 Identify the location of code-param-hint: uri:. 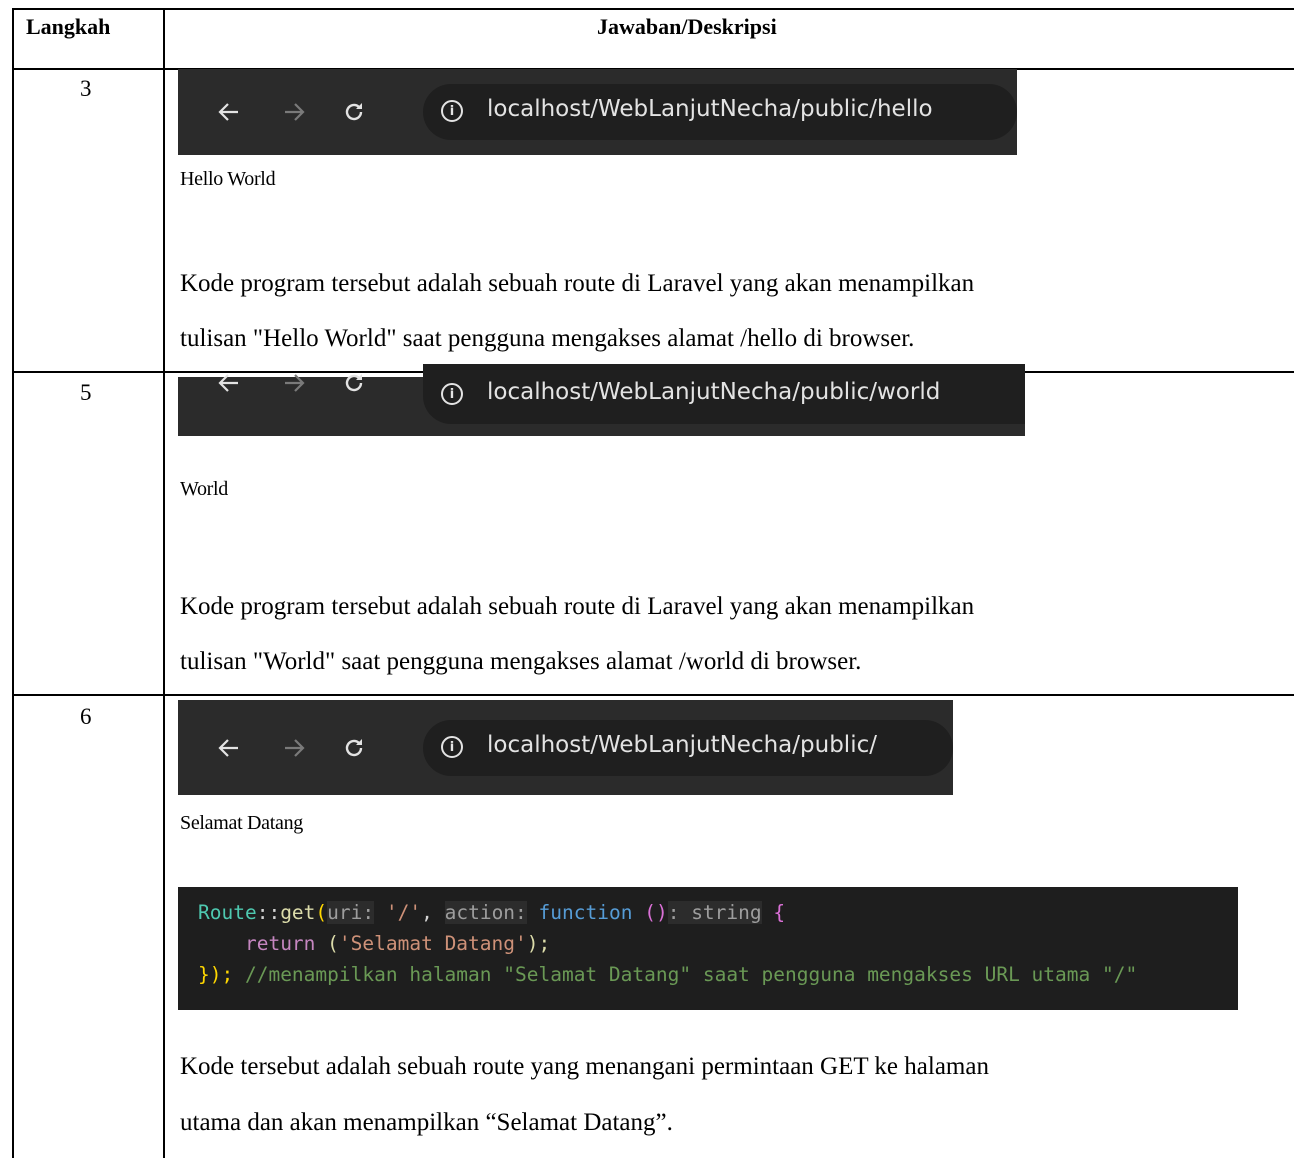
(351, 912).